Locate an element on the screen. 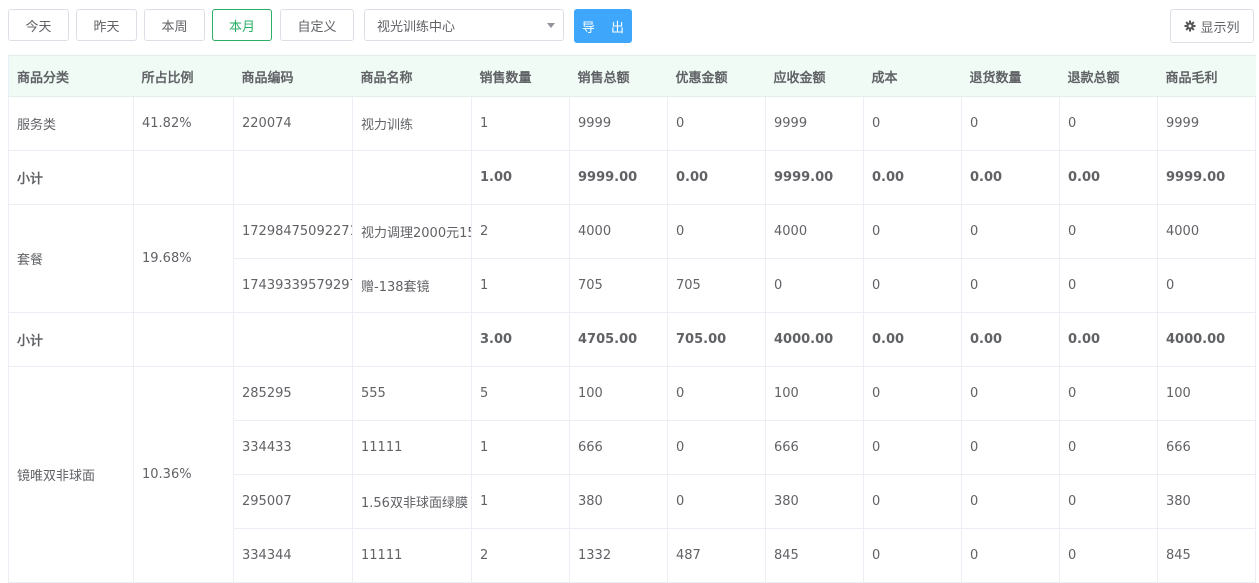  show-columns-button: 显示列 is located at coordinates (1212, 26).